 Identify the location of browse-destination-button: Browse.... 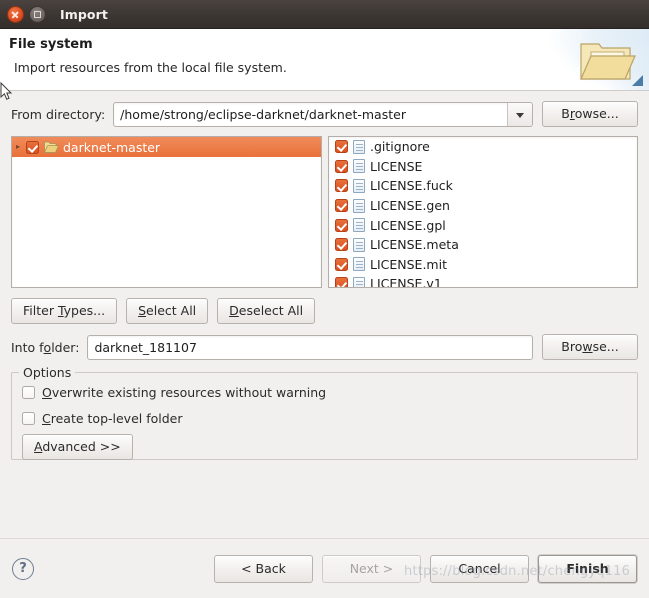
(590, 347).